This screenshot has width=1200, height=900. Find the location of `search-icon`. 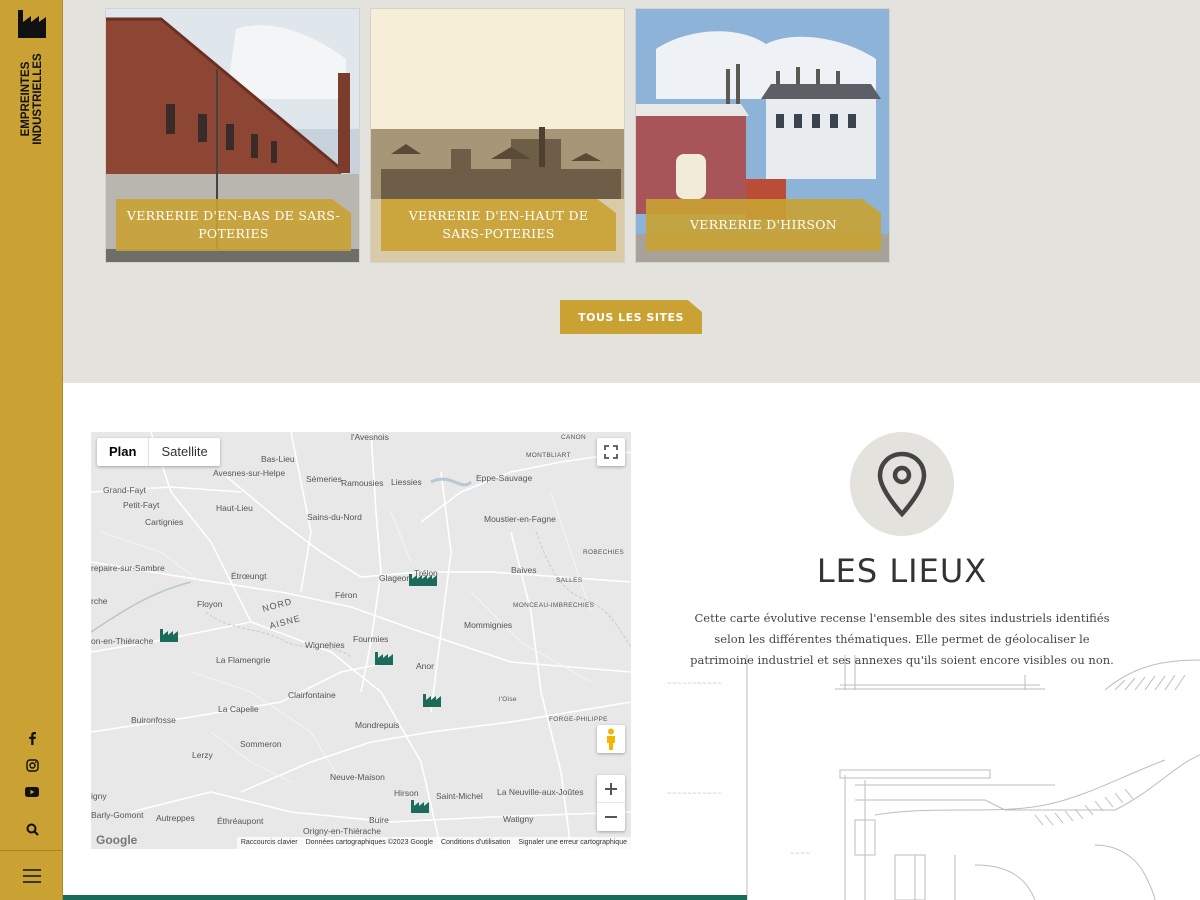

search-icon is located at coordinates (32, 829).